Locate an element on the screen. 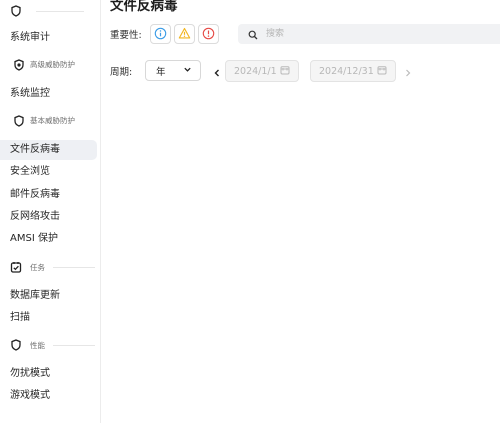  sidebar-item-label: 数据库更新 is located at coordinates (35, 295).